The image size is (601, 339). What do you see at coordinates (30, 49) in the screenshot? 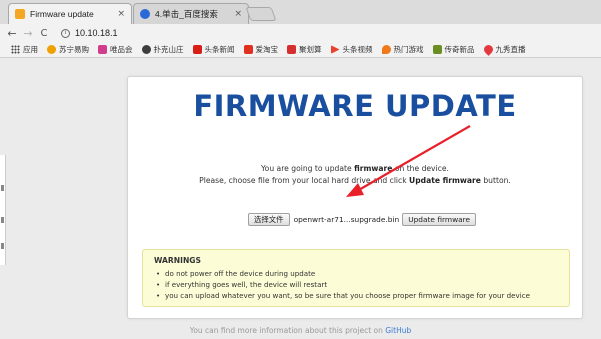
I see `bookmark-label: 应用` at bounding box center [30, 49].